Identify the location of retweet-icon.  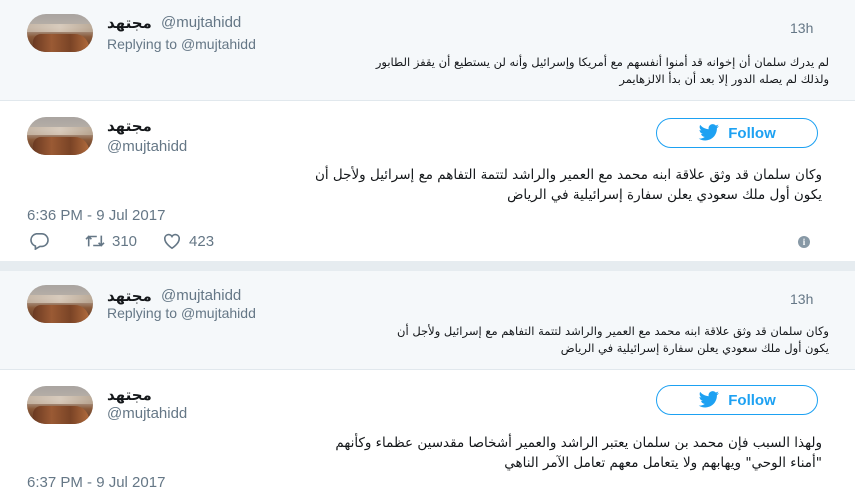
(95, 241).